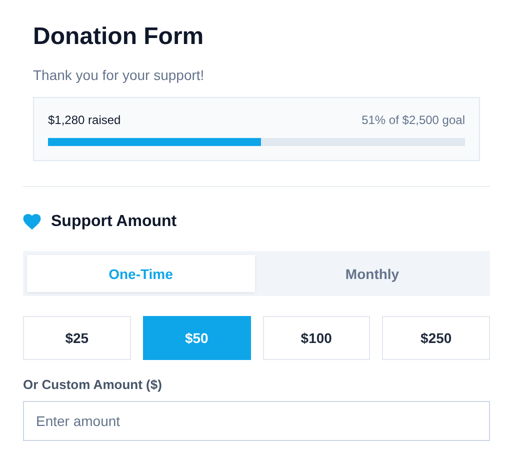 The height and width of the screenshot is (452, 506). Describe the element at coordinates (114, 222) in the screenshot. I see `section-title: Support Amount` at that location.